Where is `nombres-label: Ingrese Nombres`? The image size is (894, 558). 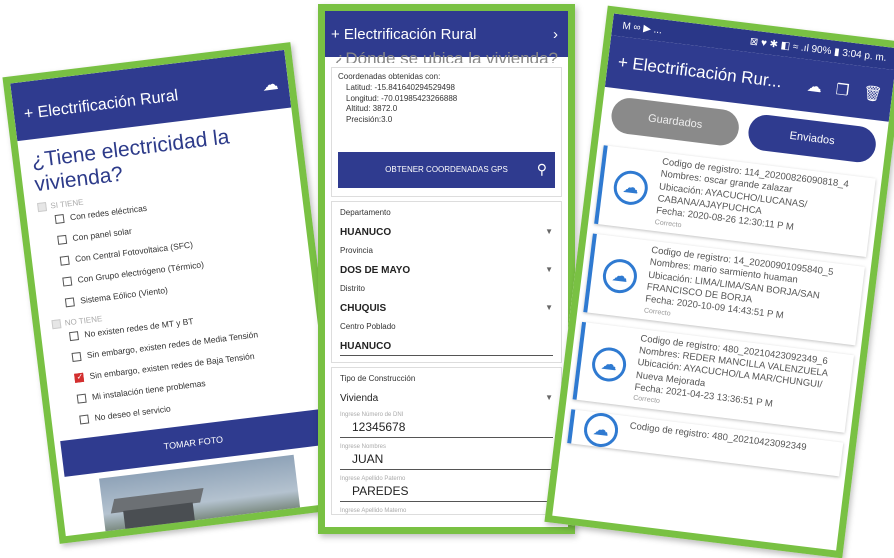 nombres-label: Ingrese Nombres is located at coordinates (363, 446).